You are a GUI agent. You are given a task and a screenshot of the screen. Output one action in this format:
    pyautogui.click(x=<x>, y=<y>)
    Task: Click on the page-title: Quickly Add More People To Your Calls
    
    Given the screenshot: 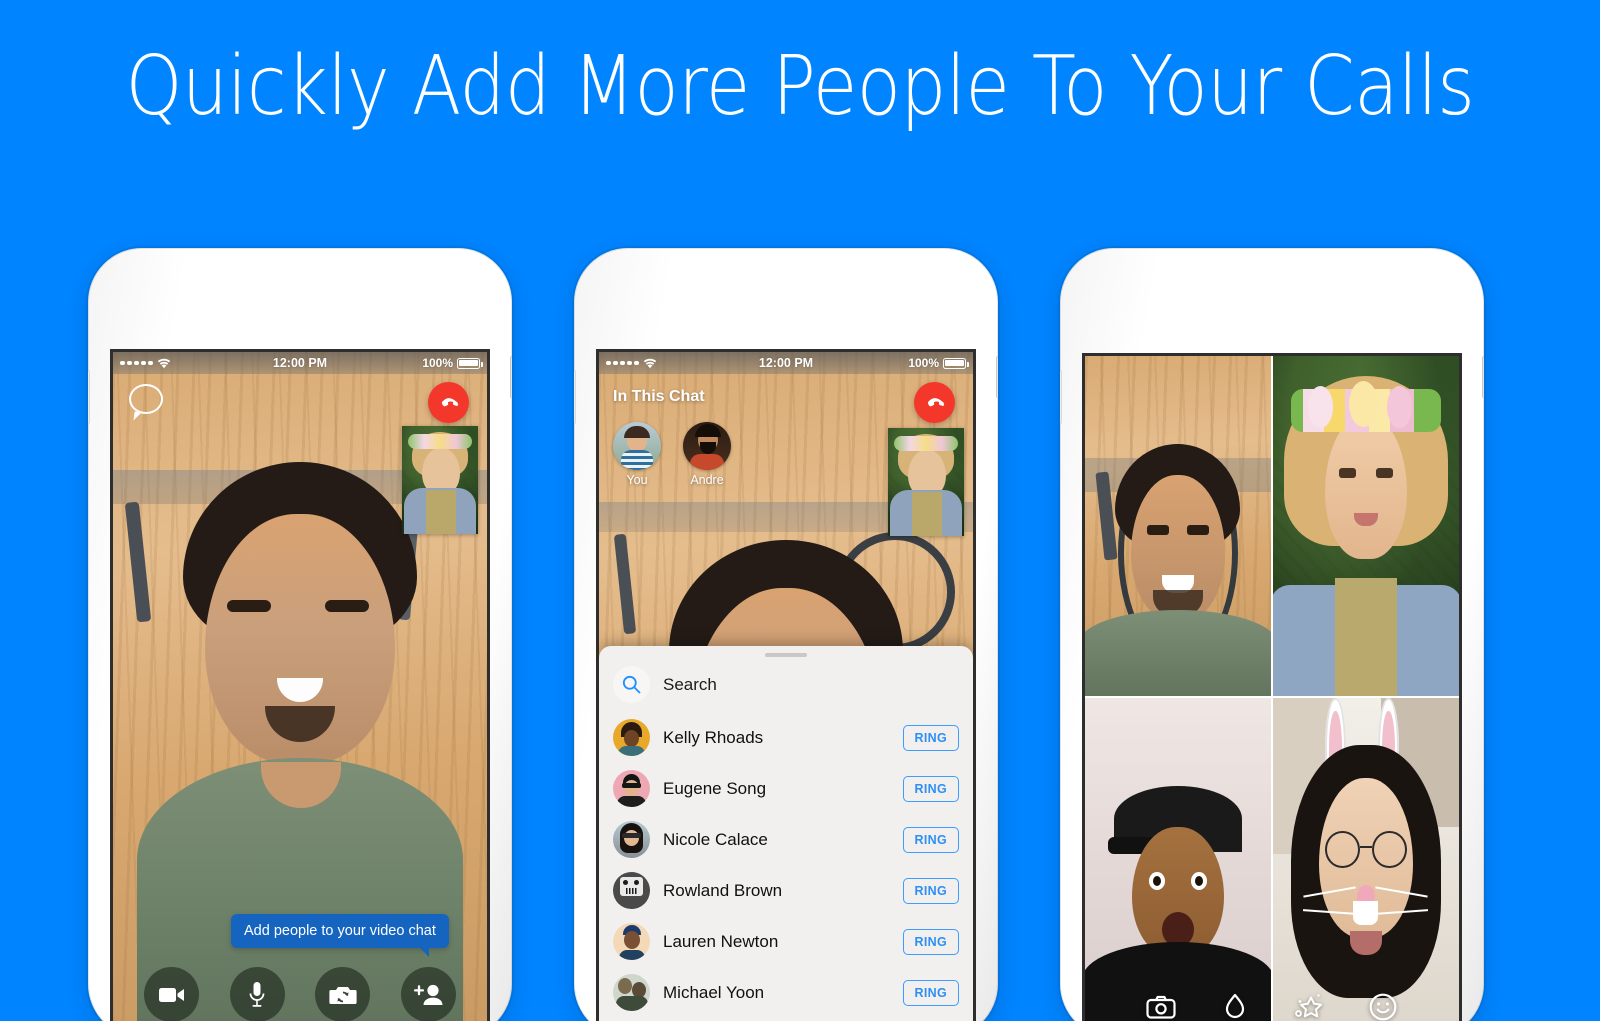 What is the action you would take?
    pyautogui.click(x=800, y=86)
    